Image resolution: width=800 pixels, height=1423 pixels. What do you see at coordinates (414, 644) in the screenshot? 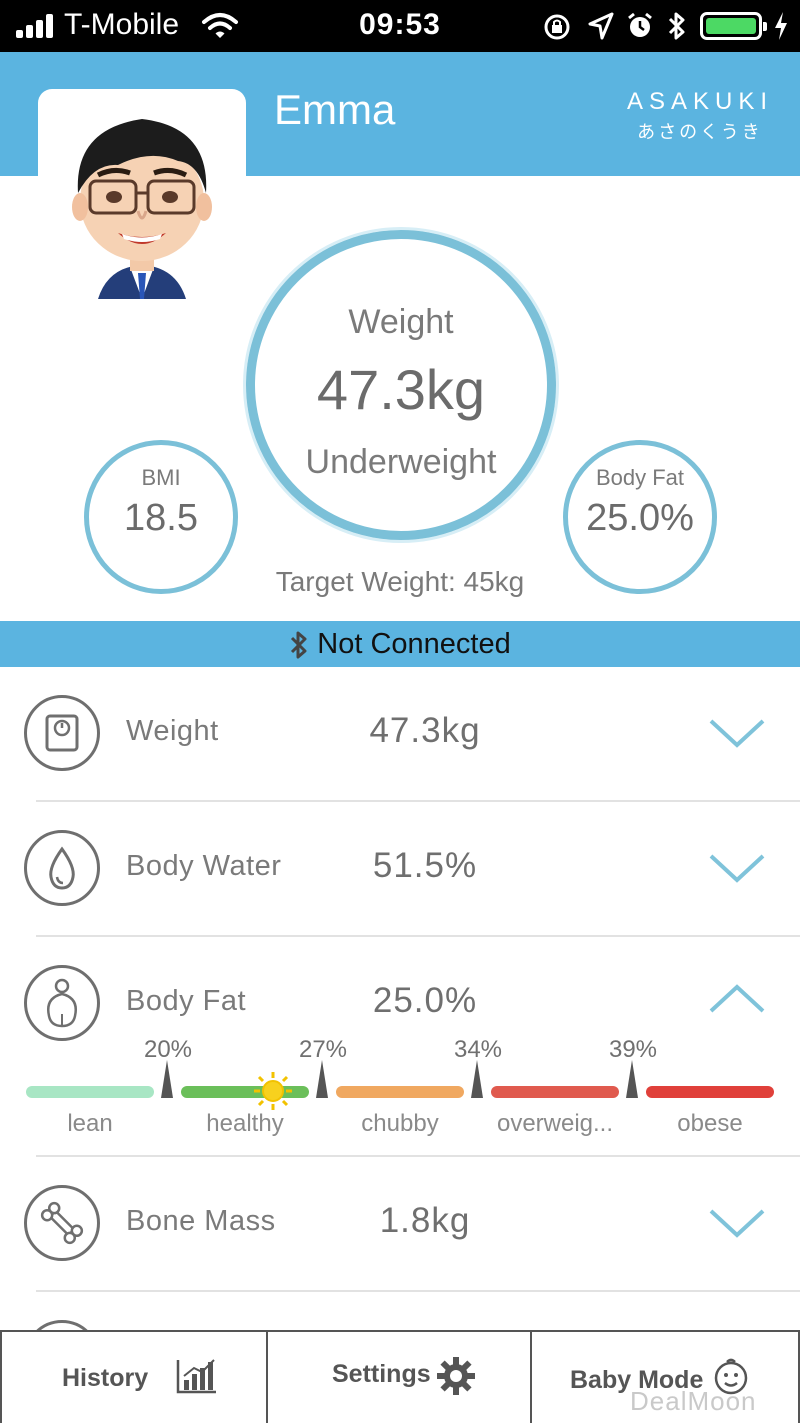
I see `connection-status-text: Not Connected` at bounding box center [414, 644].